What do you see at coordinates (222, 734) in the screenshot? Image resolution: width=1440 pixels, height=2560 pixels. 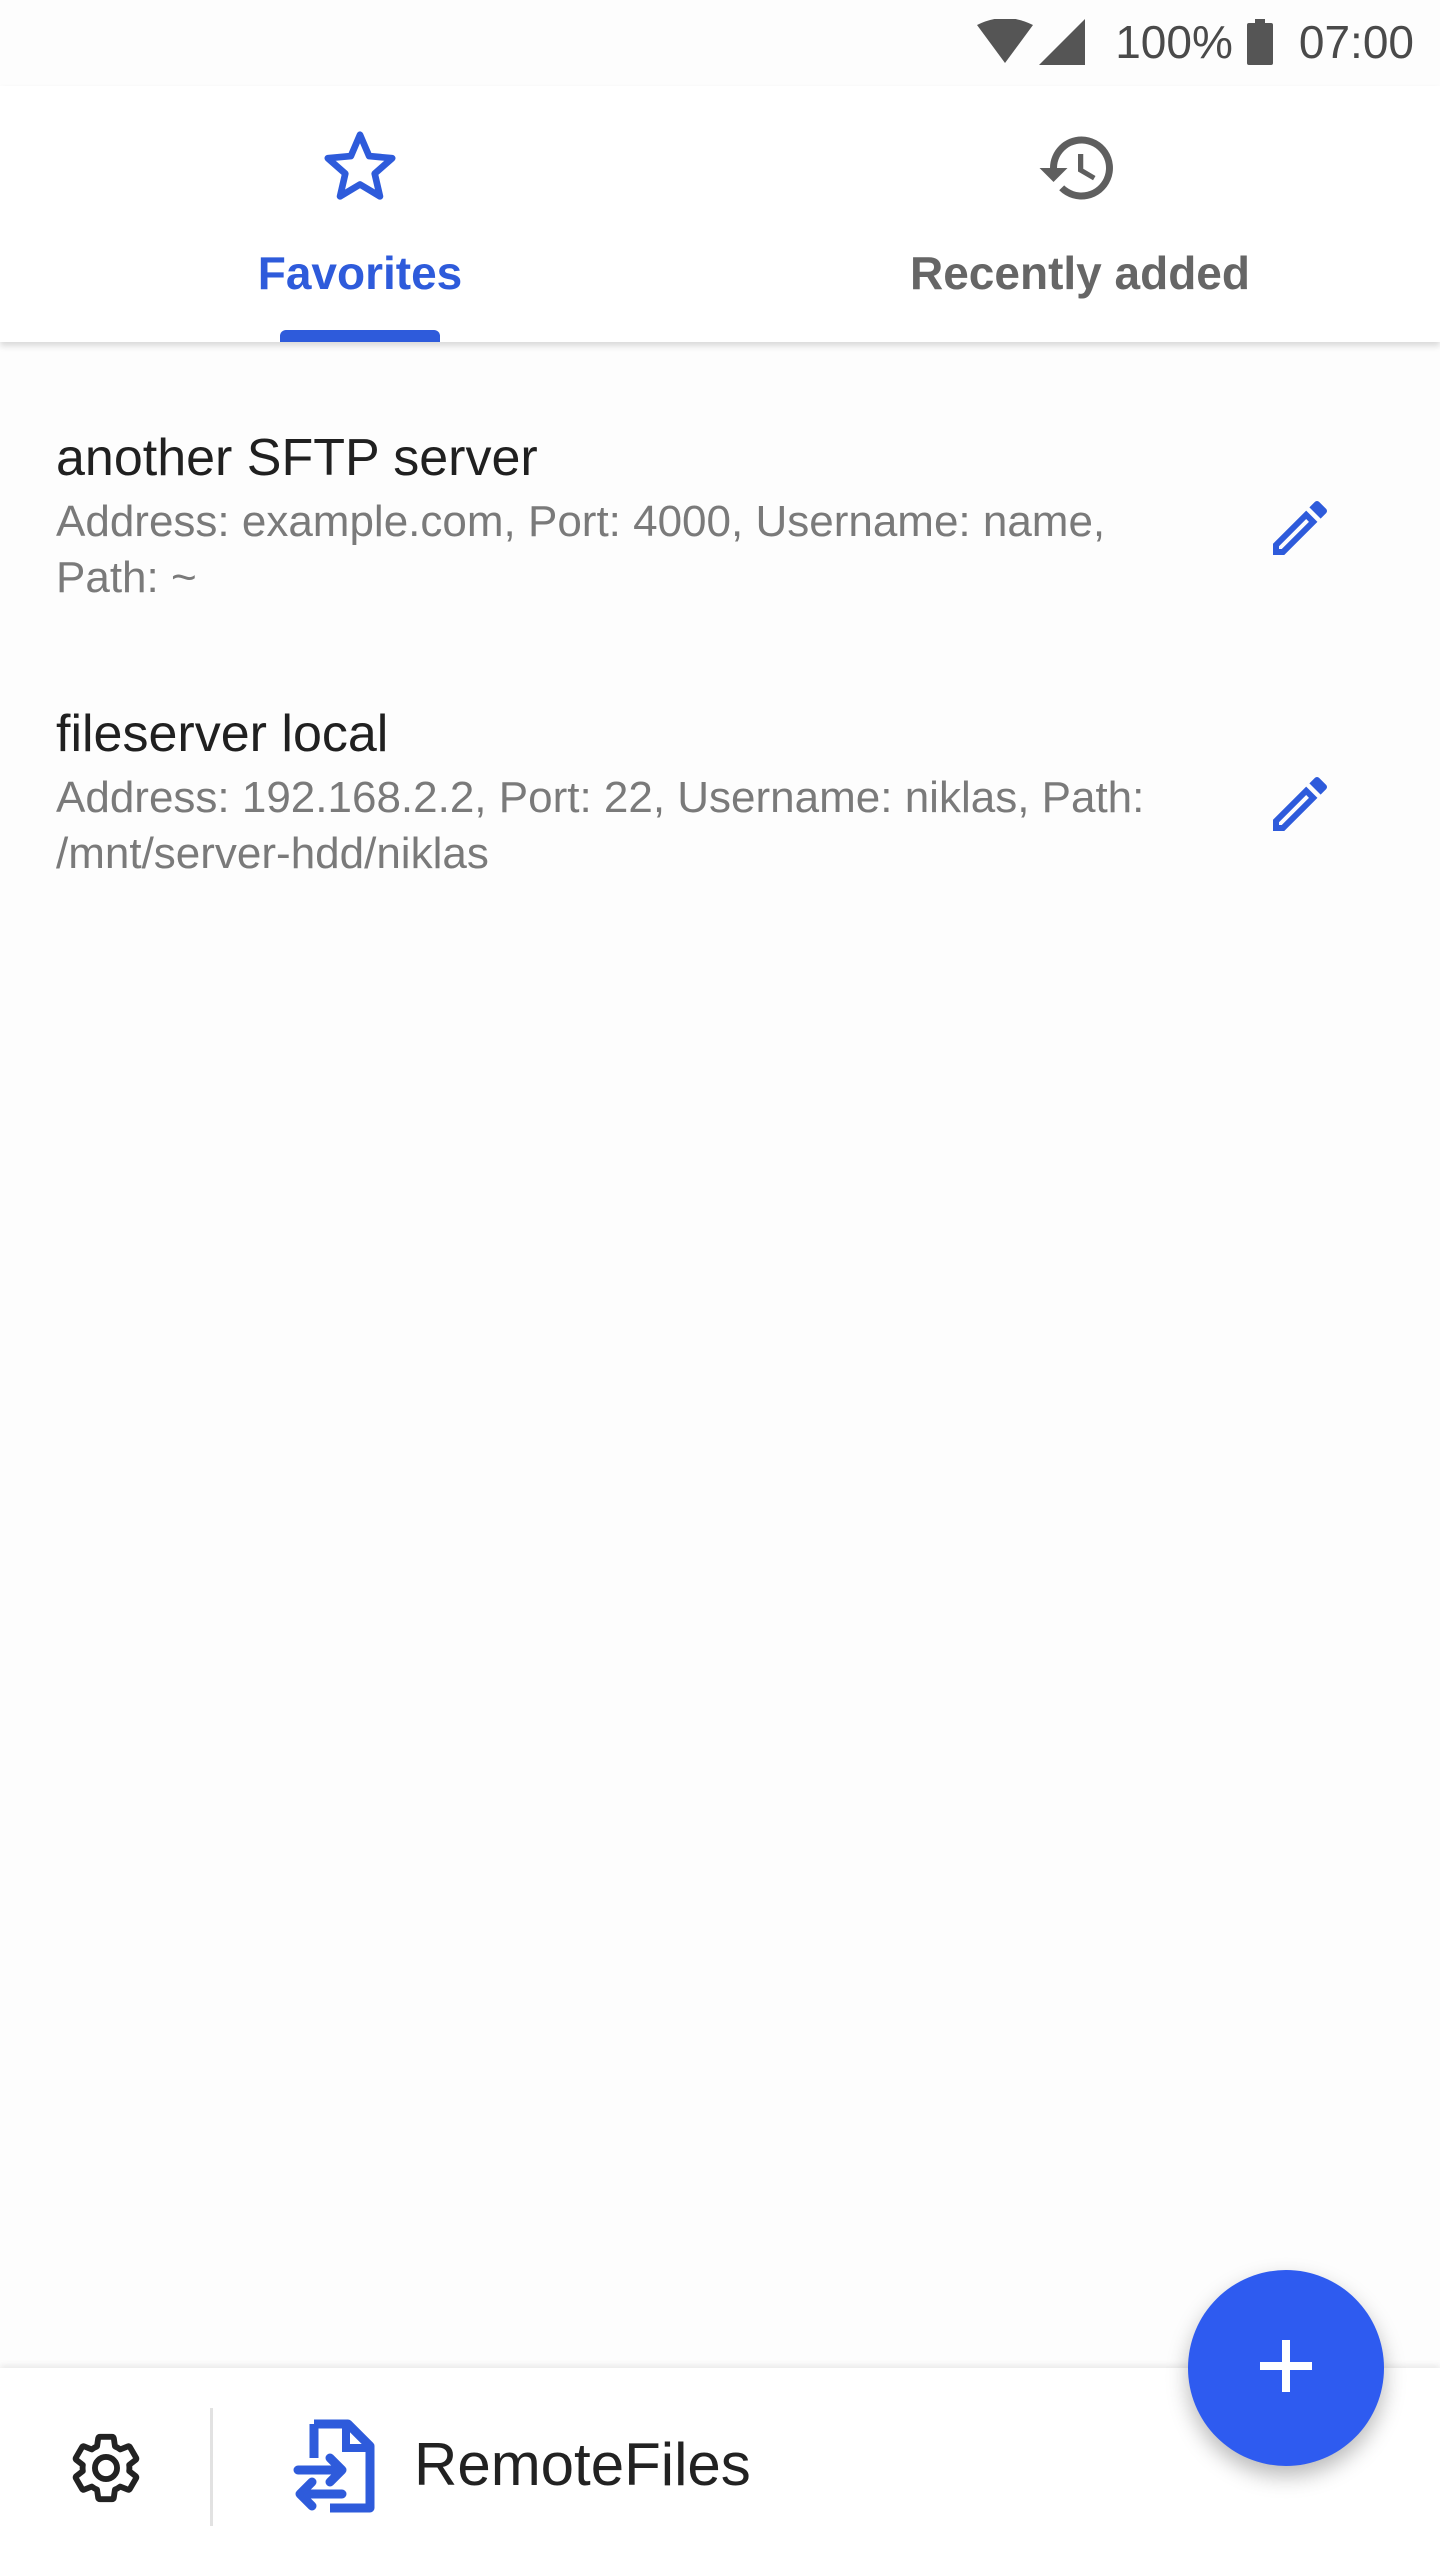 I see `server-name: fileserver local` at bounding box center [222, 734].